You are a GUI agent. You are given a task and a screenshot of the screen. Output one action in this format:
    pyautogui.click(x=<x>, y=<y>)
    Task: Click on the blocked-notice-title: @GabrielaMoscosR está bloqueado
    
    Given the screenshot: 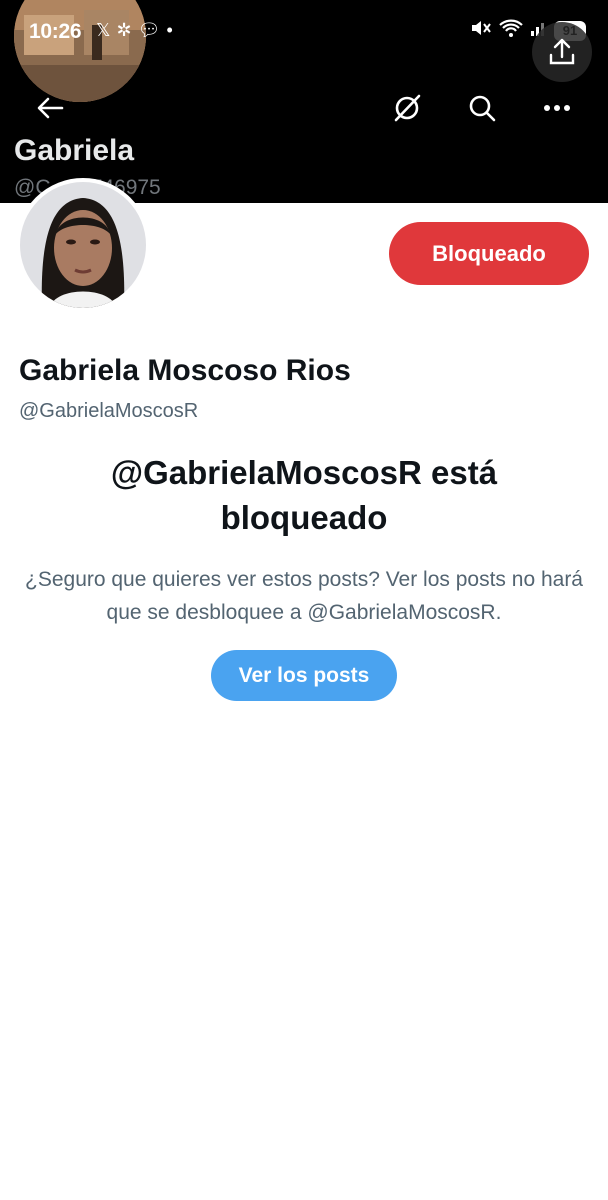 What is the action you would take?
    pyautogui.click(x=304, y=495)
    